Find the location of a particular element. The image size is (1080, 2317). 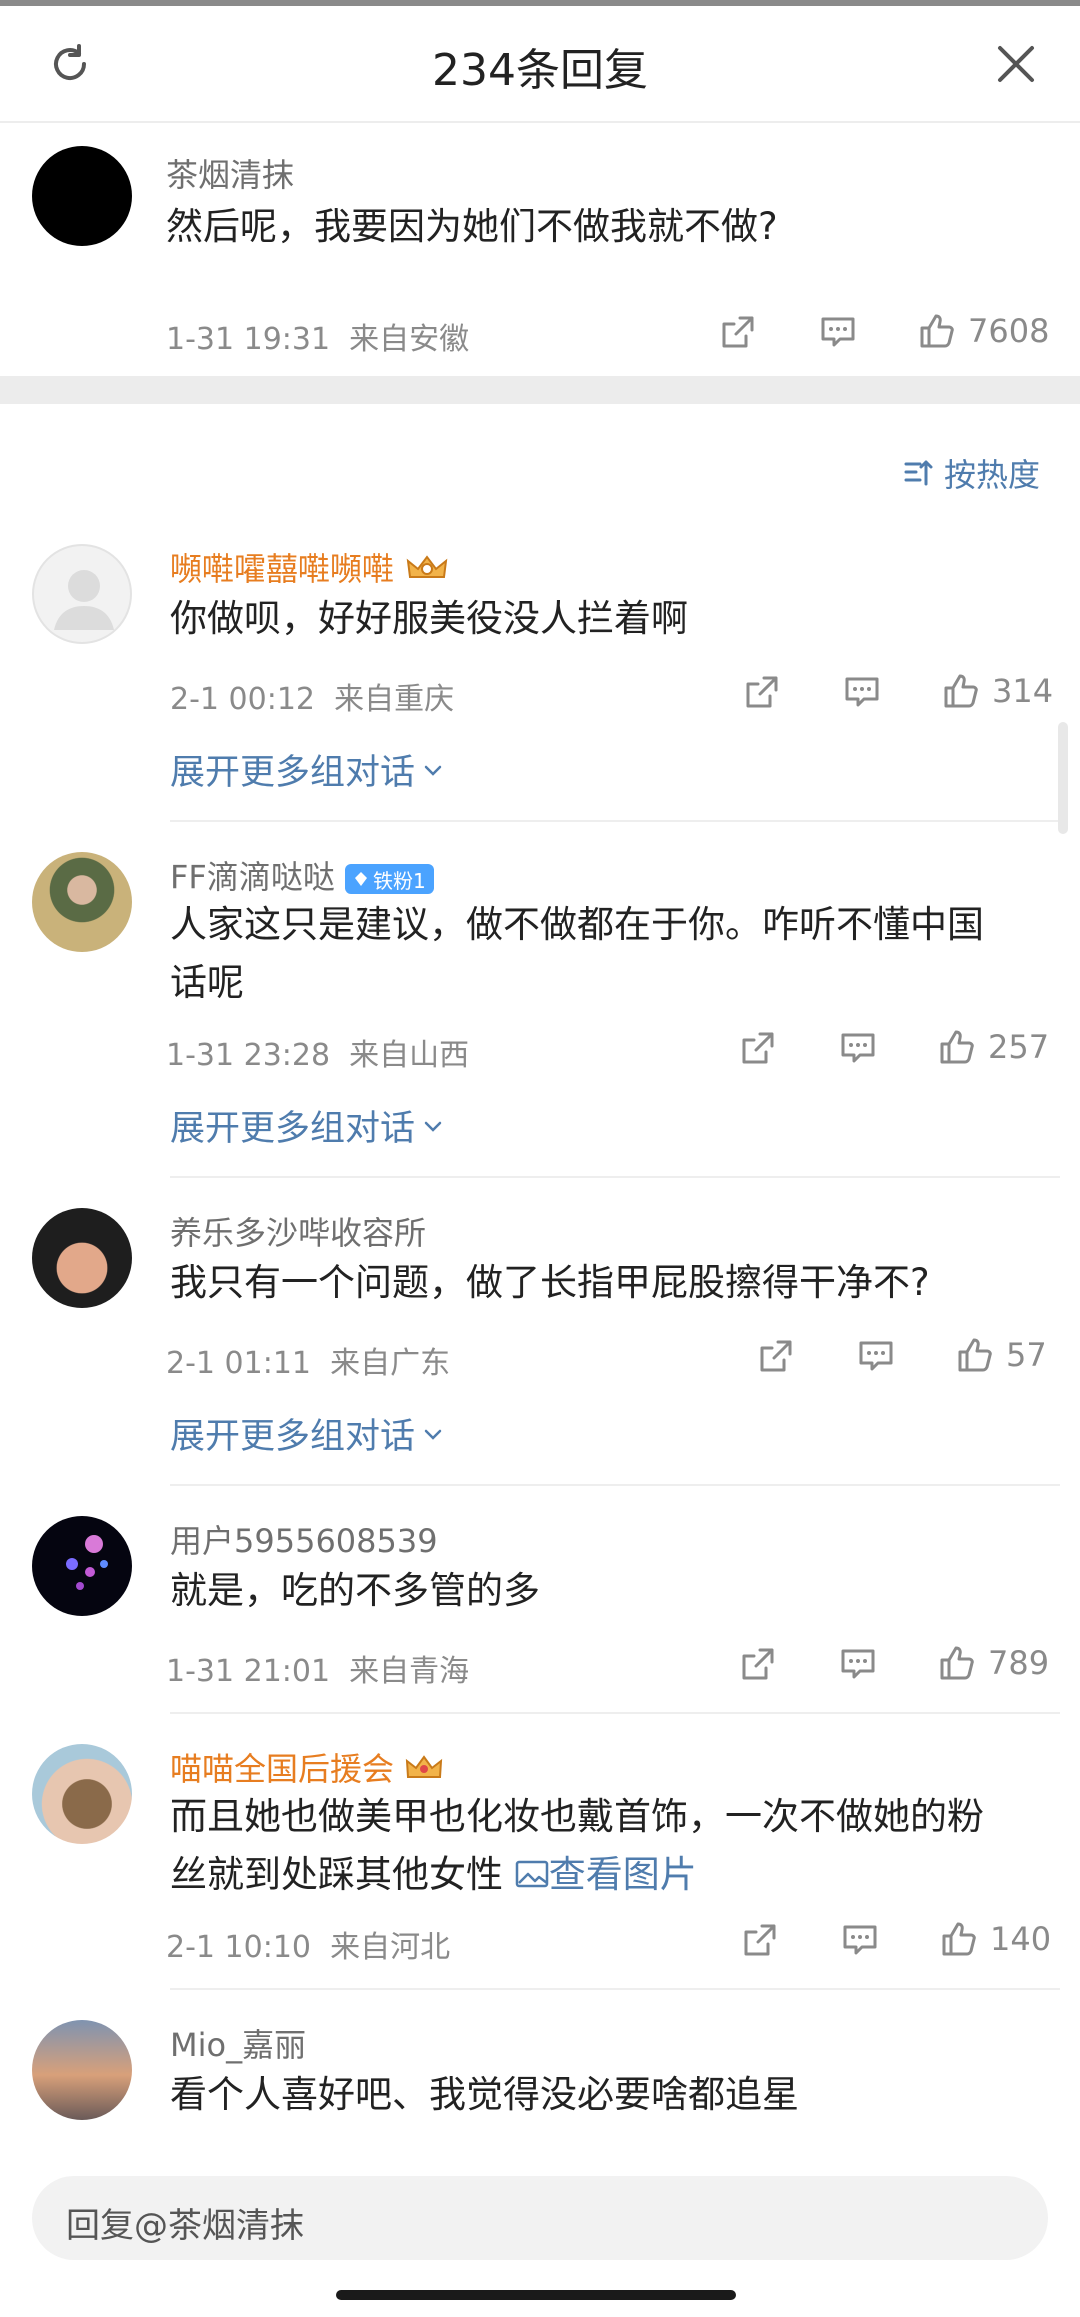

username: 喵喵全国后援会 is located at coordinates (307, 1767).